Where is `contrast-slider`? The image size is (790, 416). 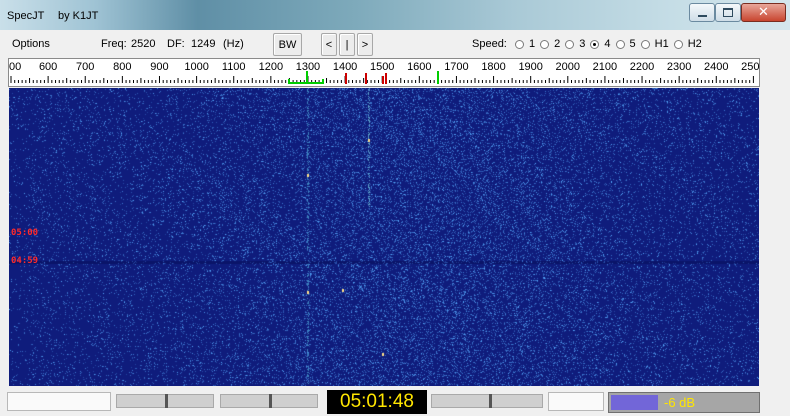 contrast-slider is located at coordinates (269, 401).